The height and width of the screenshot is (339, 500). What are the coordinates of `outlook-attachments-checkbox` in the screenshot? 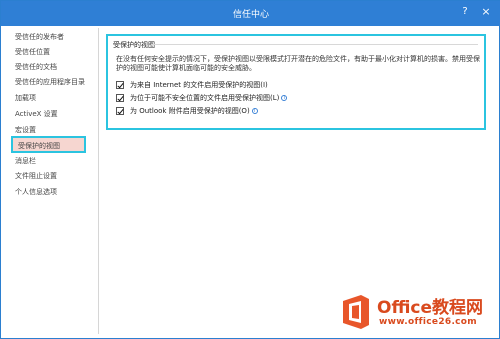 It's located at (120, 110).